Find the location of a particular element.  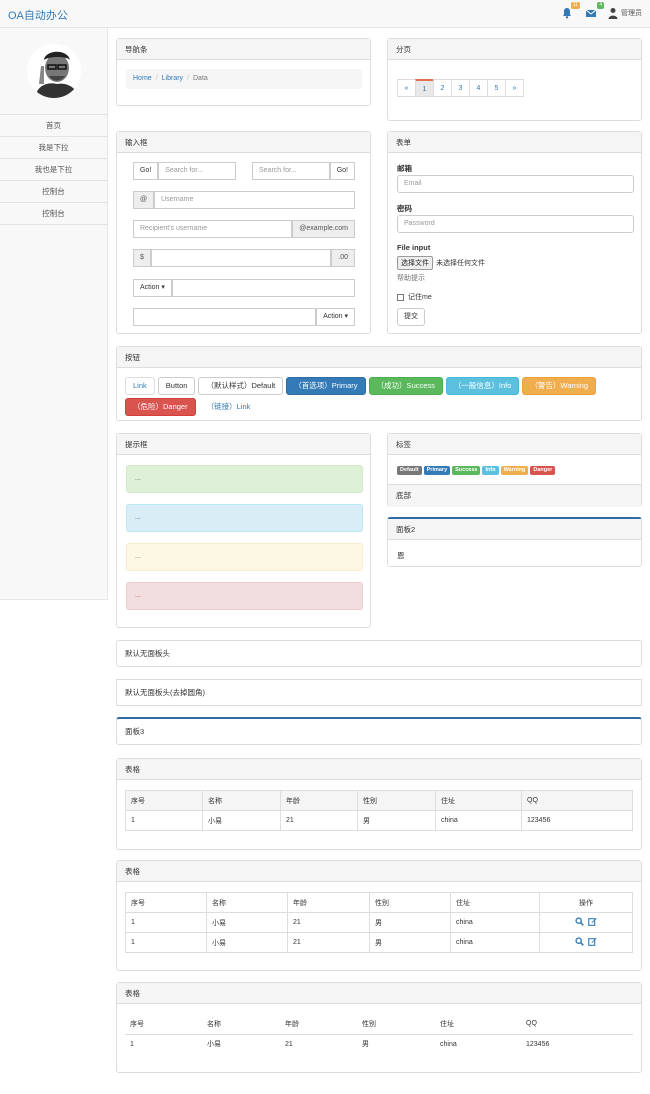

user-menu: 管理员 is located at coordinates (625, 13).